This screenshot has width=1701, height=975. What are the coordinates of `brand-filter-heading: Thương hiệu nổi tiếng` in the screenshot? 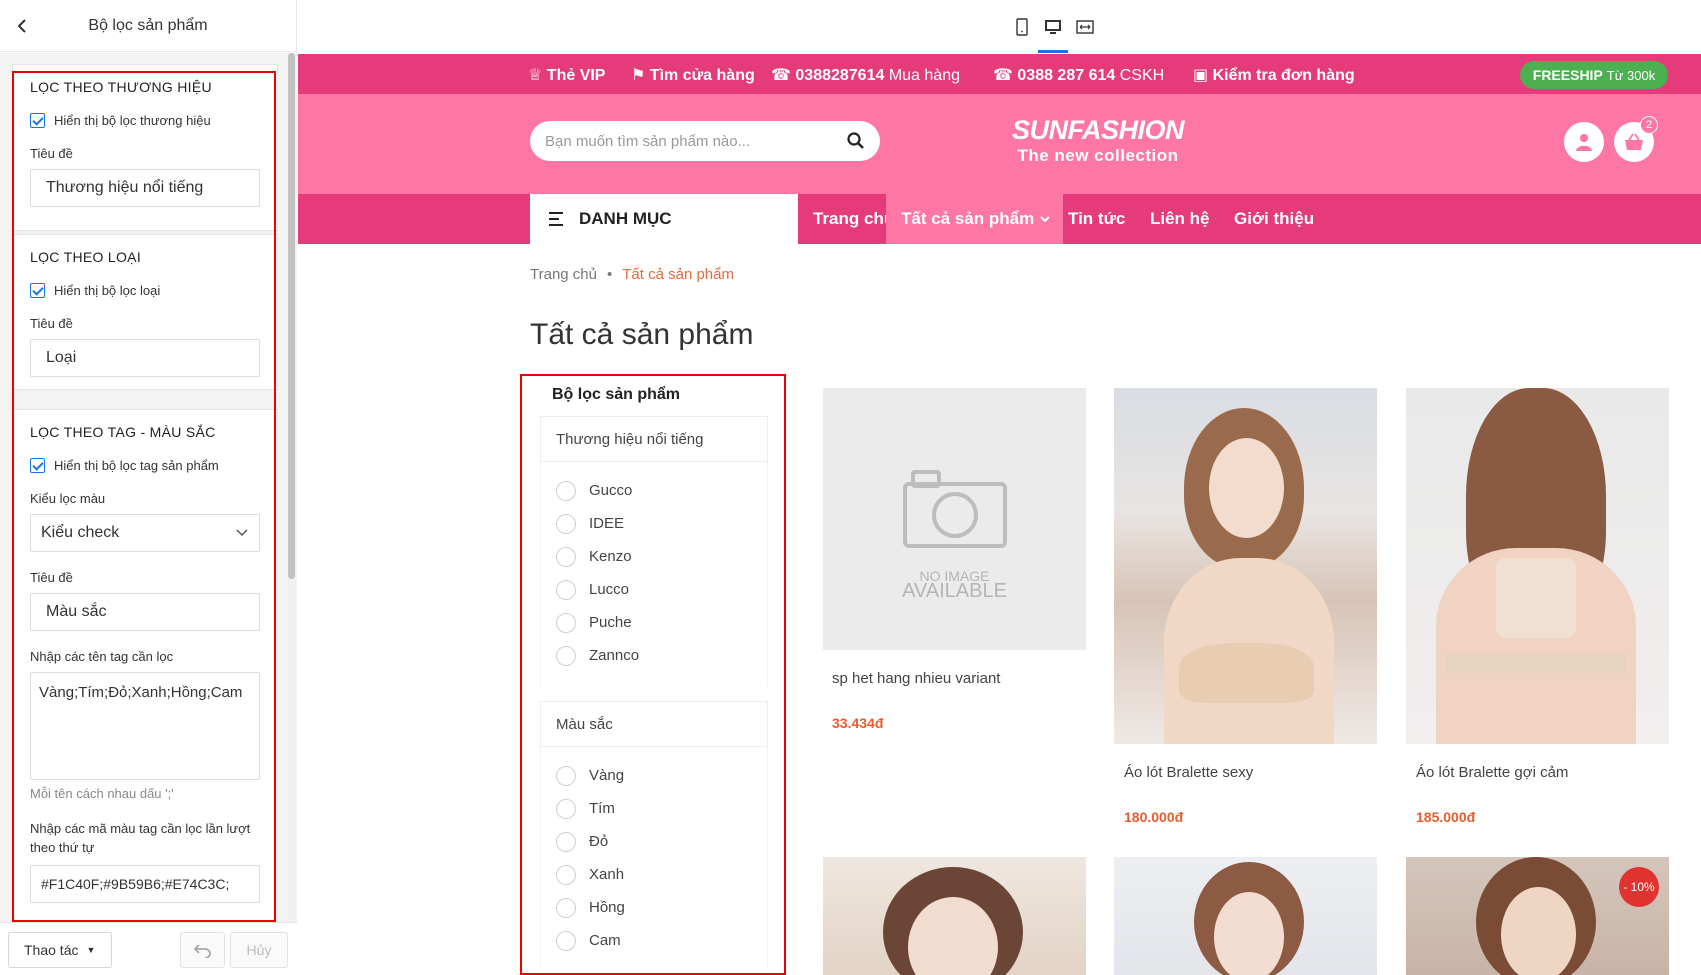 It's located at (654, 439).